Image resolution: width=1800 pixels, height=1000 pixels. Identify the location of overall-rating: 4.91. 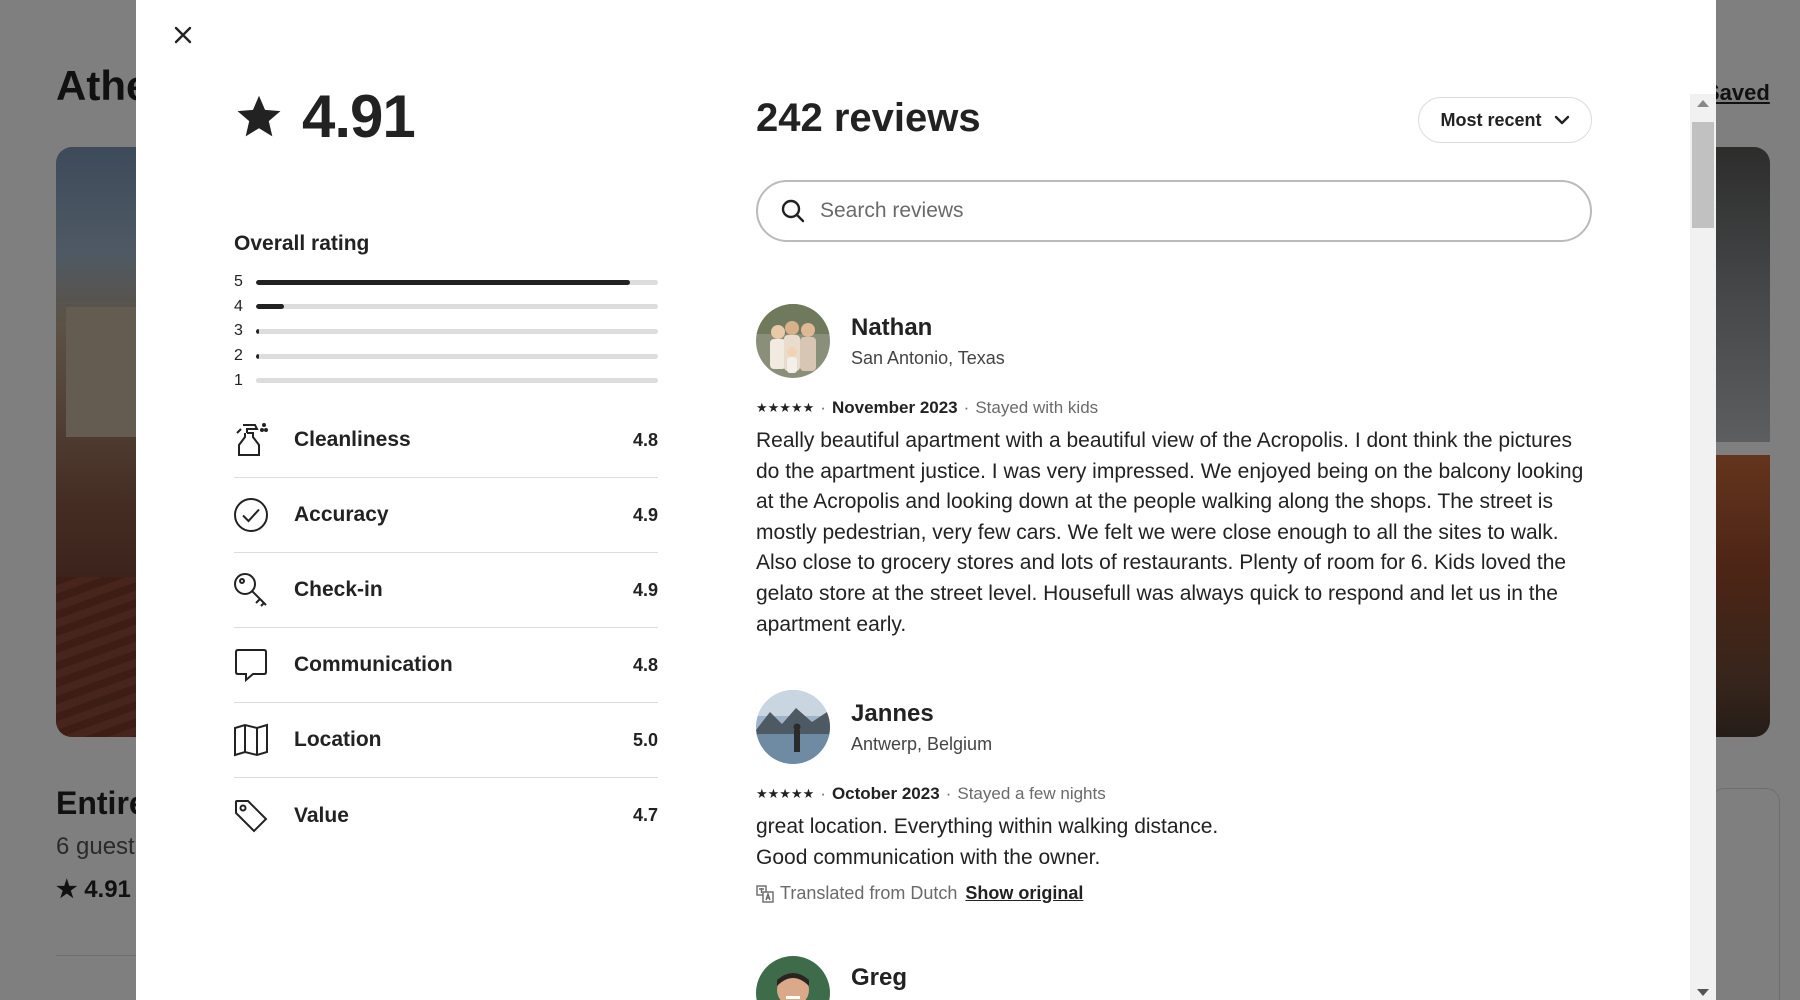
(325, 116).